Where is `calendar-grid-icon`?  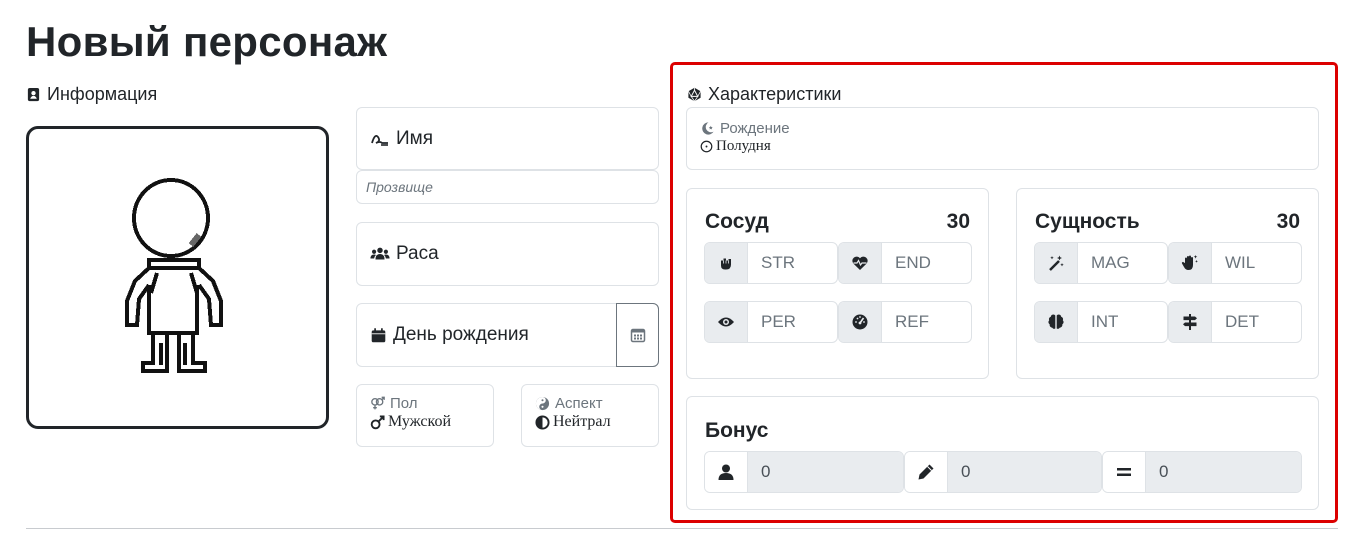 calendar-grid-icon is located at coordinates (637, 335).